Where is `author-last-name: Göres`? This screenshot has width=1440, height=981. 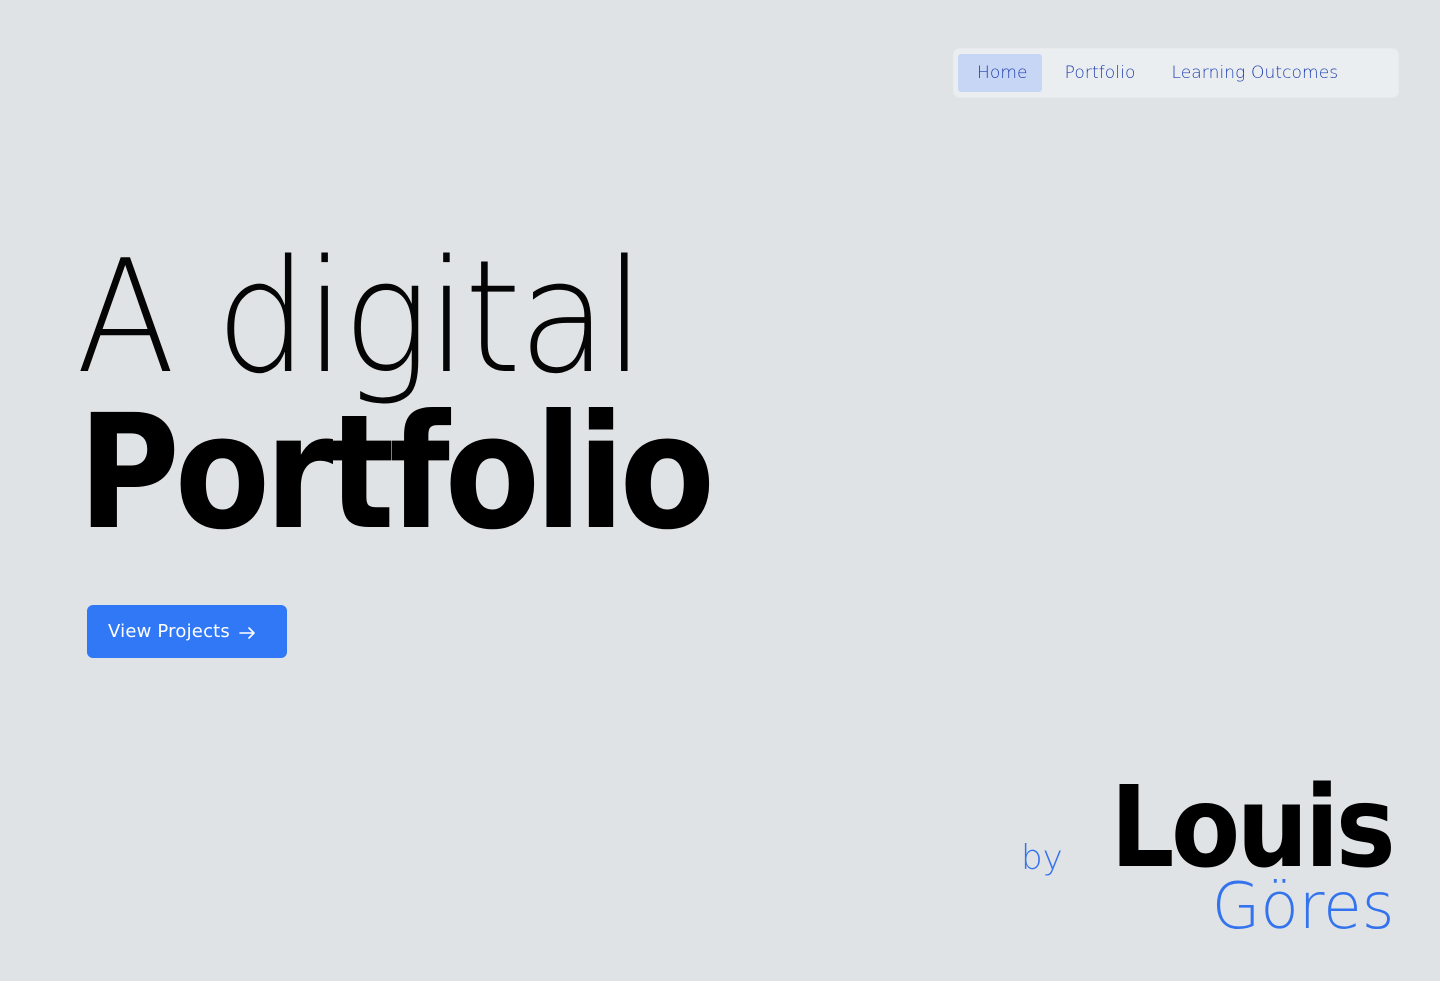
author-last-name: Göres is located at coordinates (1302, 907).